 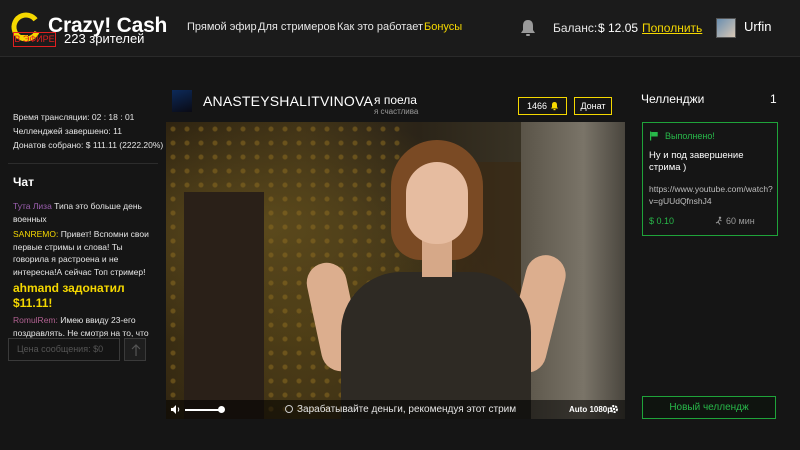 I want to click on donation-verb: задонатил, so click(x=93, y=288).